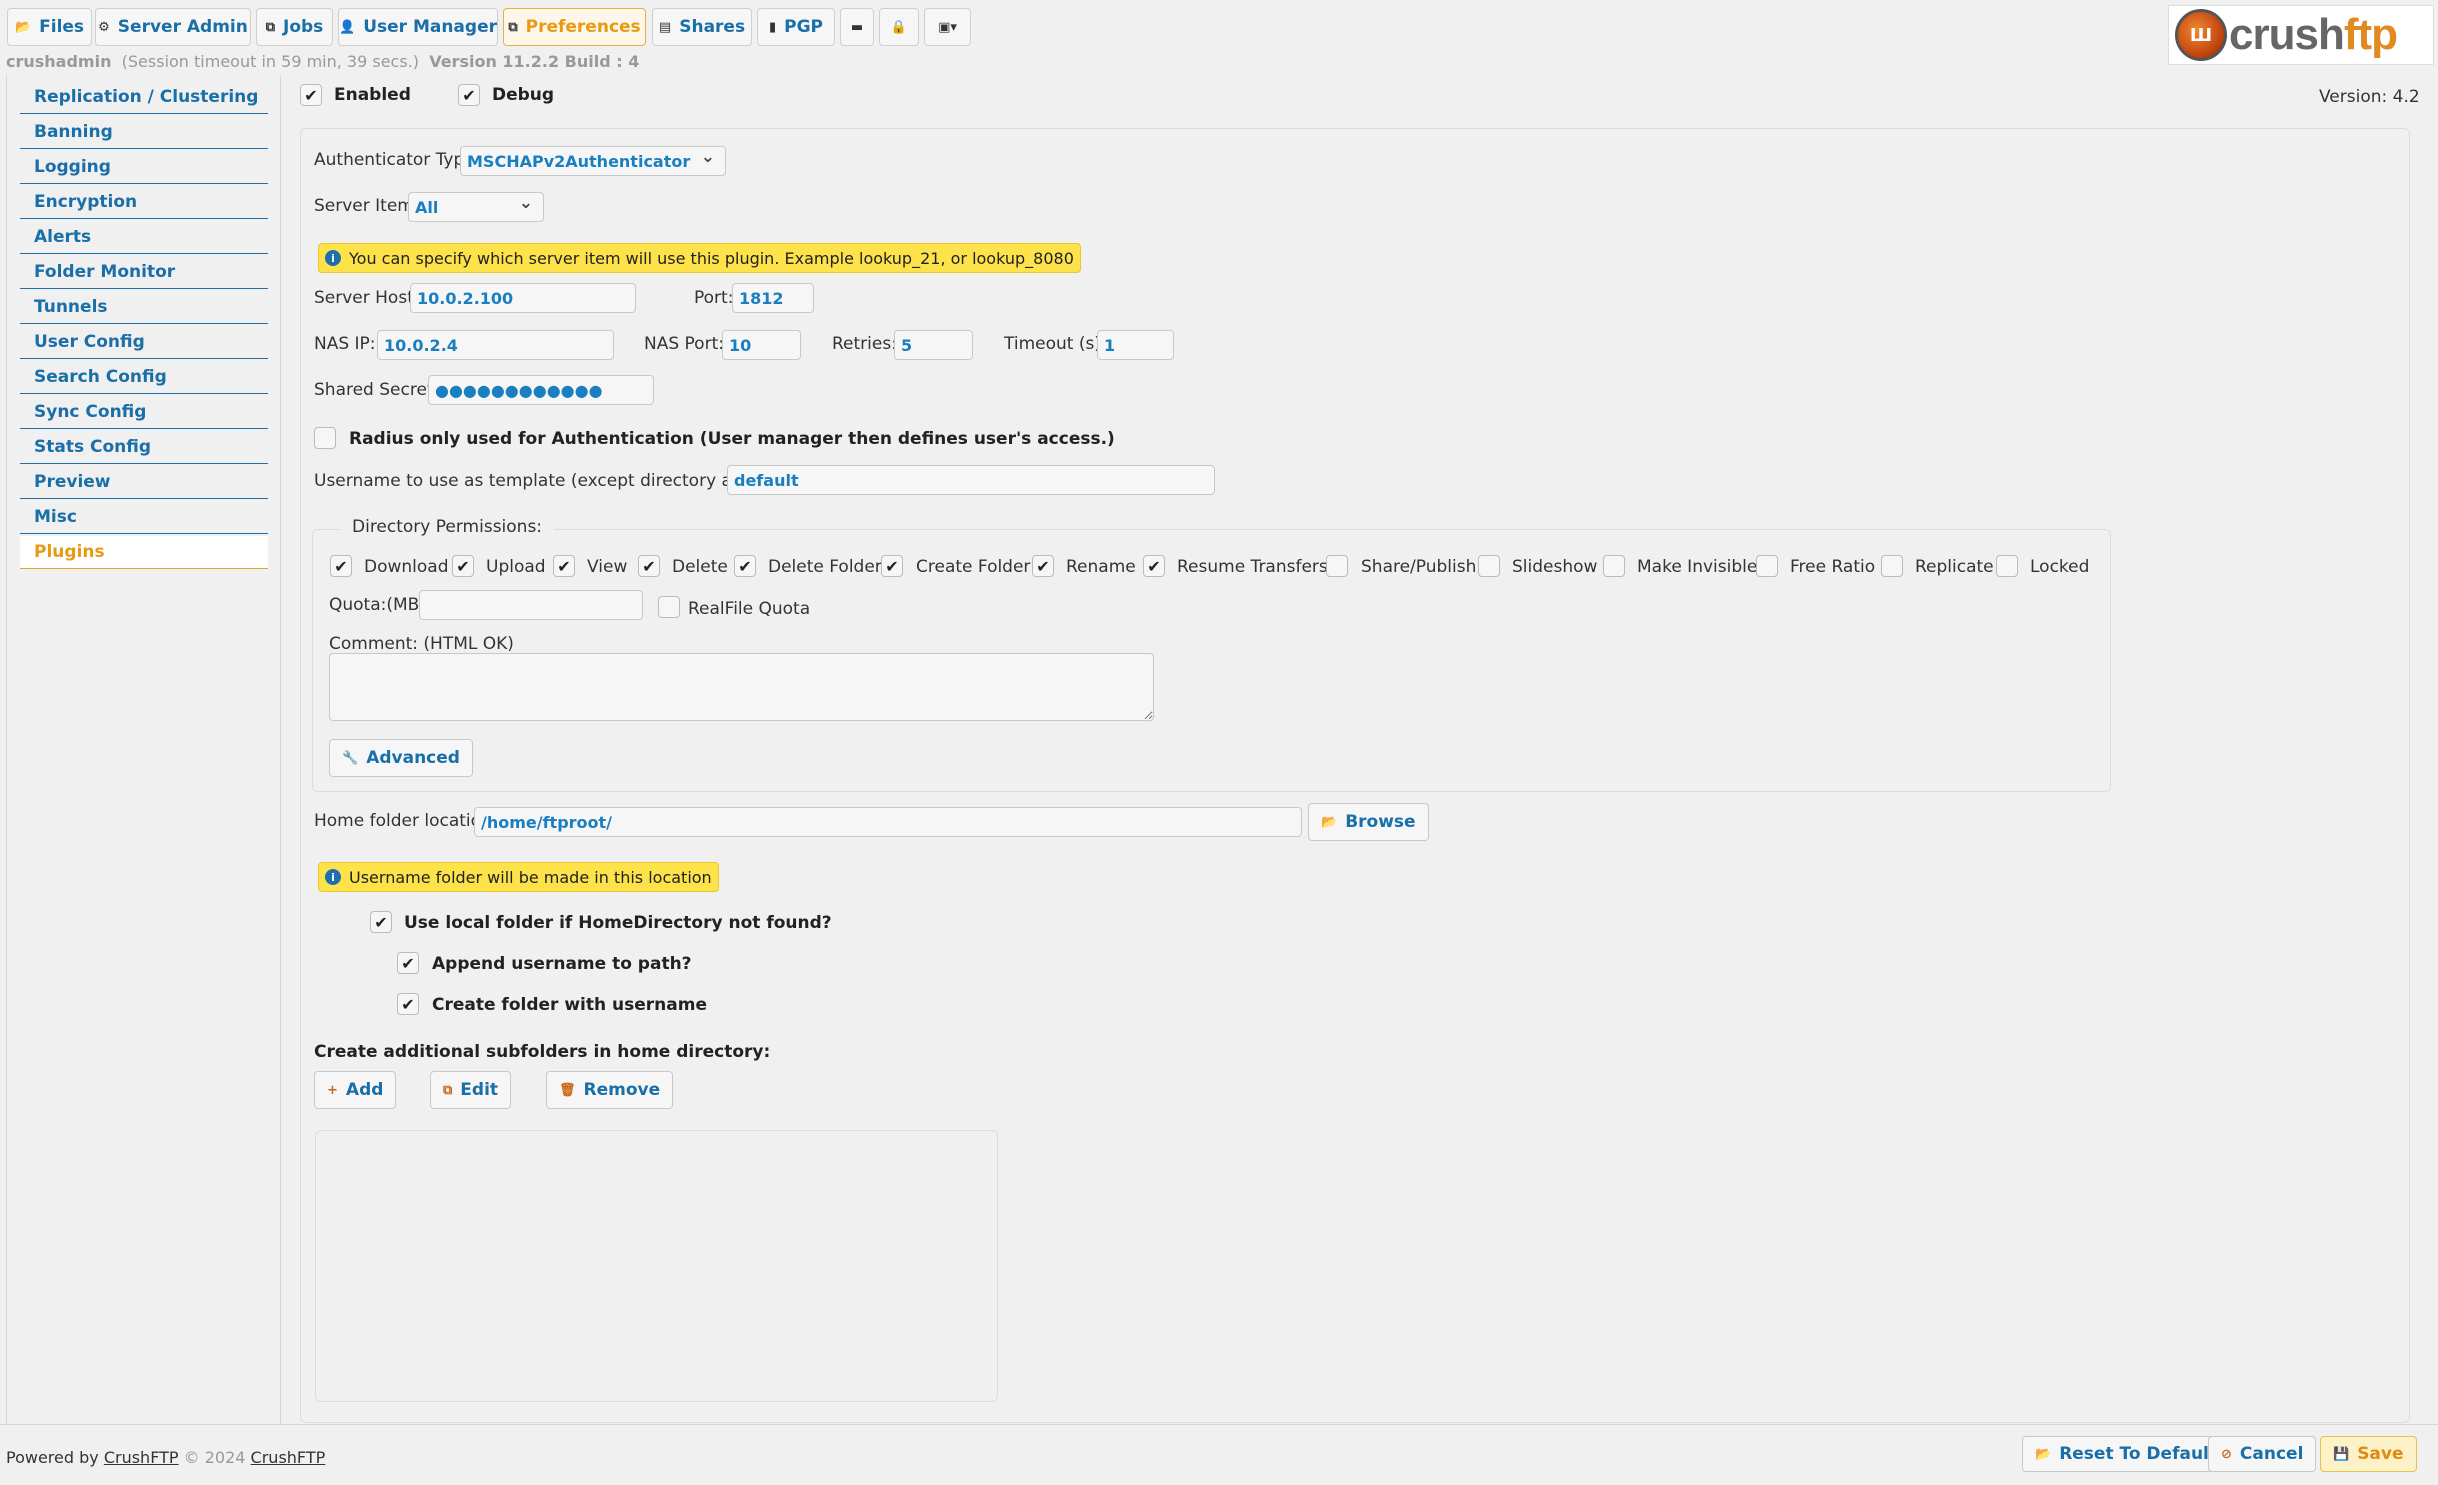 This screenshot has width=2438, height=1485. What do you see at coordinates (377, 605) in the screenshot?
I see `quota-label: Quota:(MB)` at bounding box center [377, 605].